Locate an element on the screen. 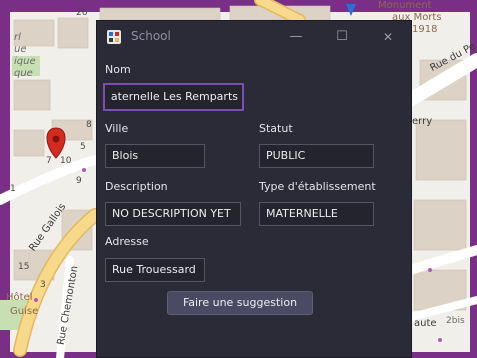 This screenshot has width=477, height=358. window-title: School is located at coordinates (151, 36).